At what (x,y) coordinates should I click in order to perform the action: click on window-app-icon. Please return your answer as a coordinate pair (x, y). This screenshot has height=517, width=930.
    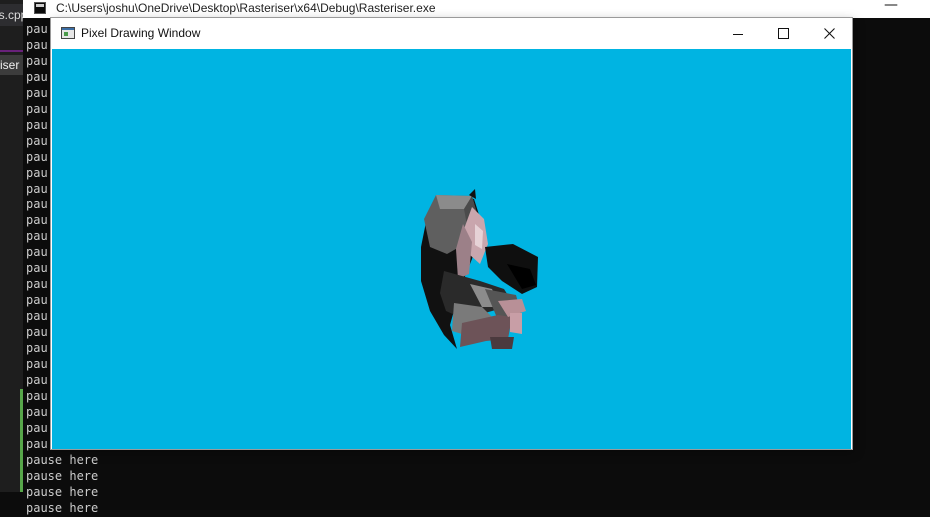
    Looking at the image, I should click on (68, 33).